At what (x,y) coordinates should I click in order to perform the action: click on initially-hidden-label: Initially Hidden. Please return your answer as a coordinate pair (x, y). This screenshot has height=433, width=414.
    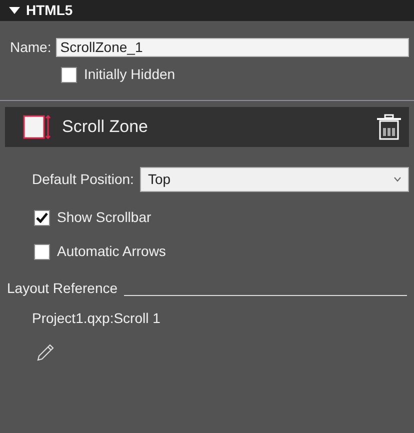
    Looking at the image, I should click on (130, 74).